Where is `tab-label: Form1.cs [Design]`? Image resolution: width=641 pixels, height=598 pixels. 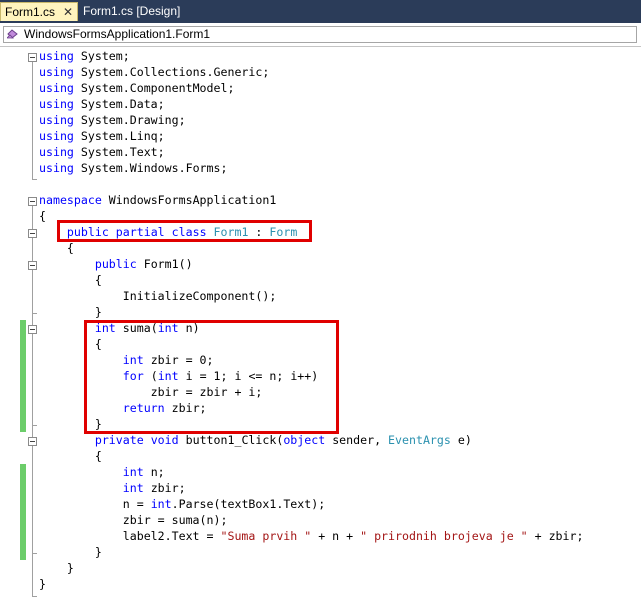
tab-label: Form1.cs [Design] is located at coordinates (132, 11).